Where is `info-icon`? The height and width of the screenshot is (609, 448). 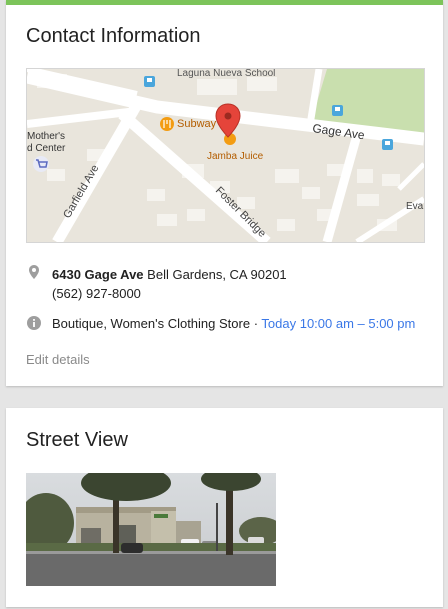 info-icon is located at coordinates (34, 323).